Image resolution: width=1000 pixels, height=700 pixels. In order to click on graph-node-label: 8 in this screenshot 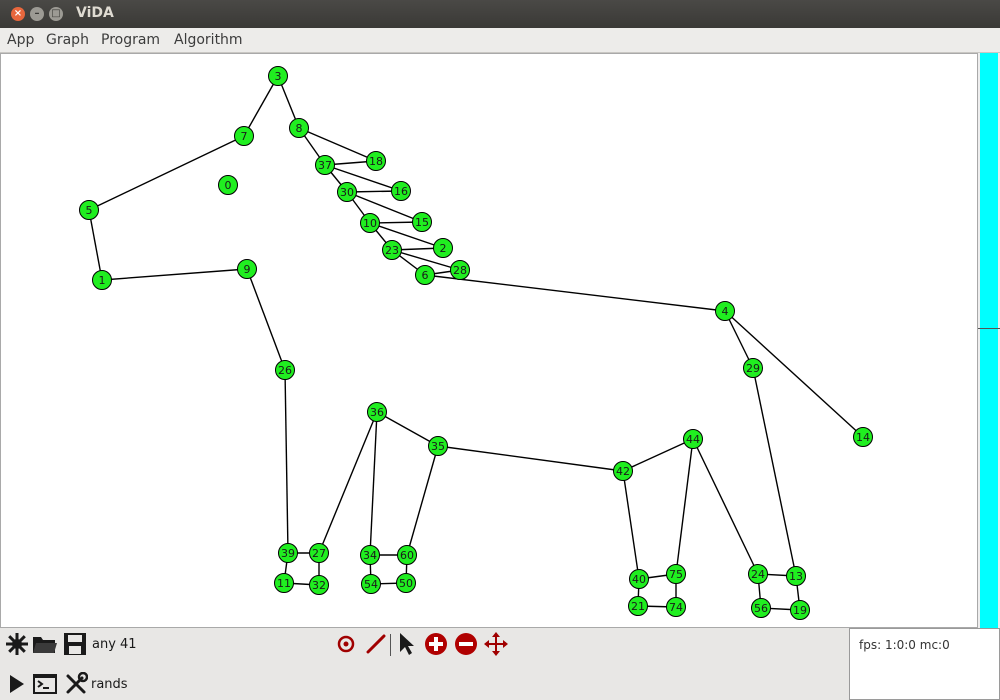, I will do `click(299, 128)`.